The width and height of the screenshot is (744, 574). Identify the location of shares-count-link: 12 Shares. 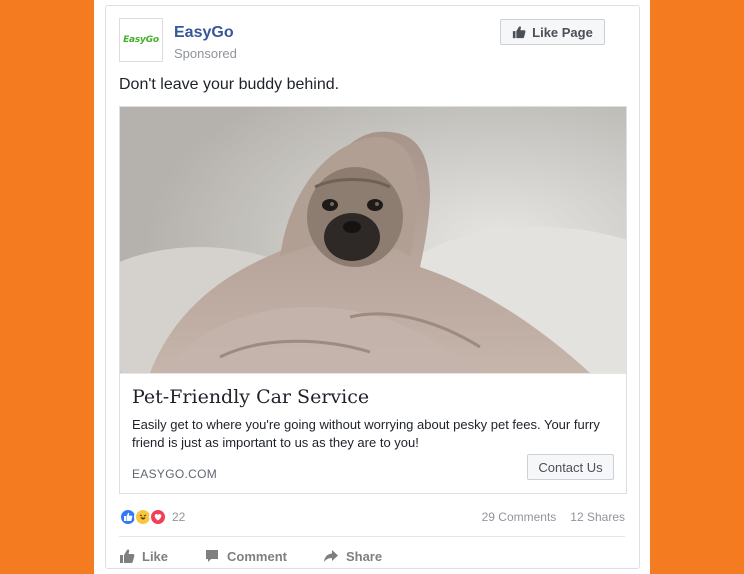
(597, 517).